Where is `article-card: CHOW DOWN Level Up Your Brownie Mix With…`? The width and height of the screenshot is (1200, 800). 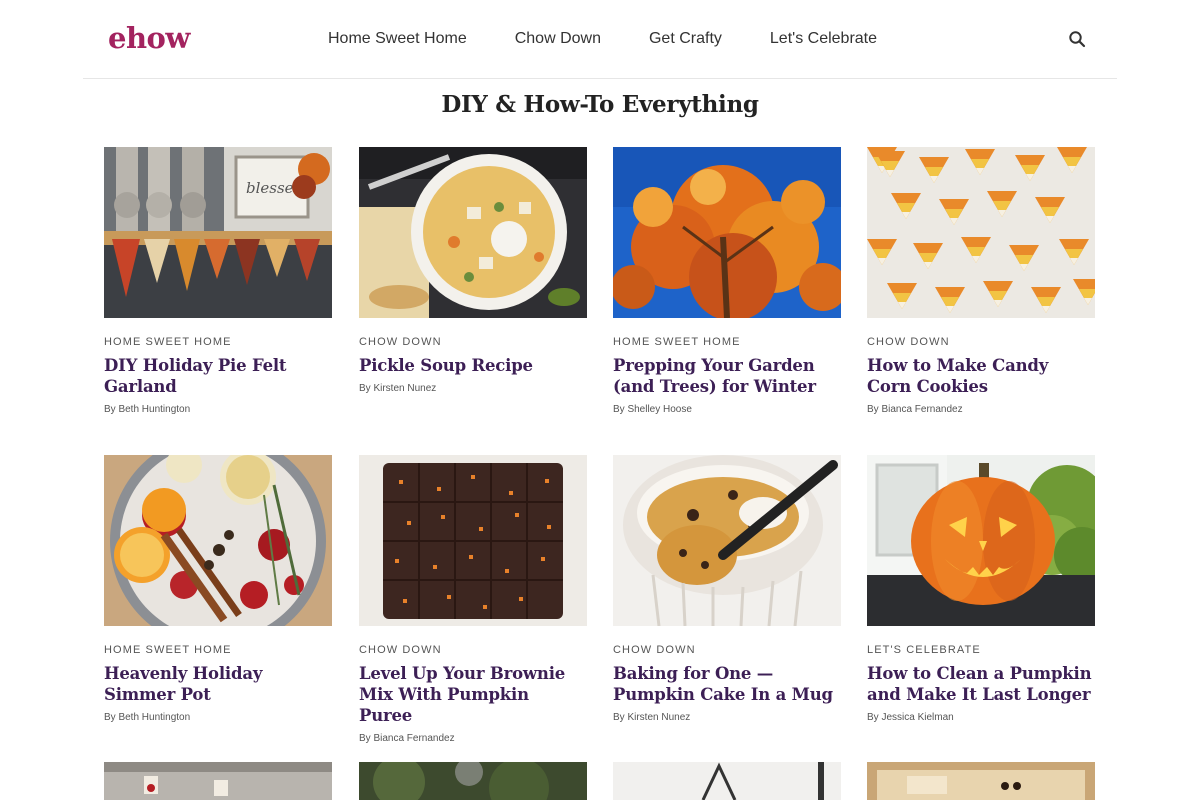 article-card: CHOW DOWN Level Up Your Brownie Mix With… is located at coordinates (473, 600).